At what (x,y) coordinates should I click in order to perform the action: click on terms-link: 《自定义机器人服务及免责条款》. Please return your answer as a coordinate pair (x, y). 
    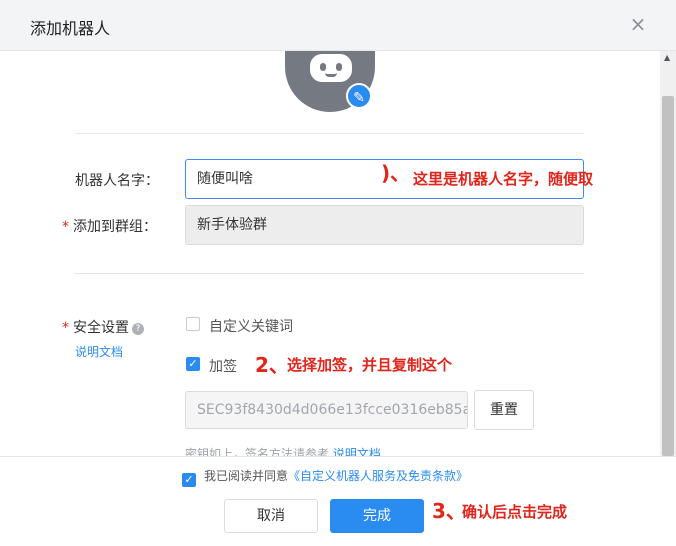
    Looking at the image, I should click on (378, 476).